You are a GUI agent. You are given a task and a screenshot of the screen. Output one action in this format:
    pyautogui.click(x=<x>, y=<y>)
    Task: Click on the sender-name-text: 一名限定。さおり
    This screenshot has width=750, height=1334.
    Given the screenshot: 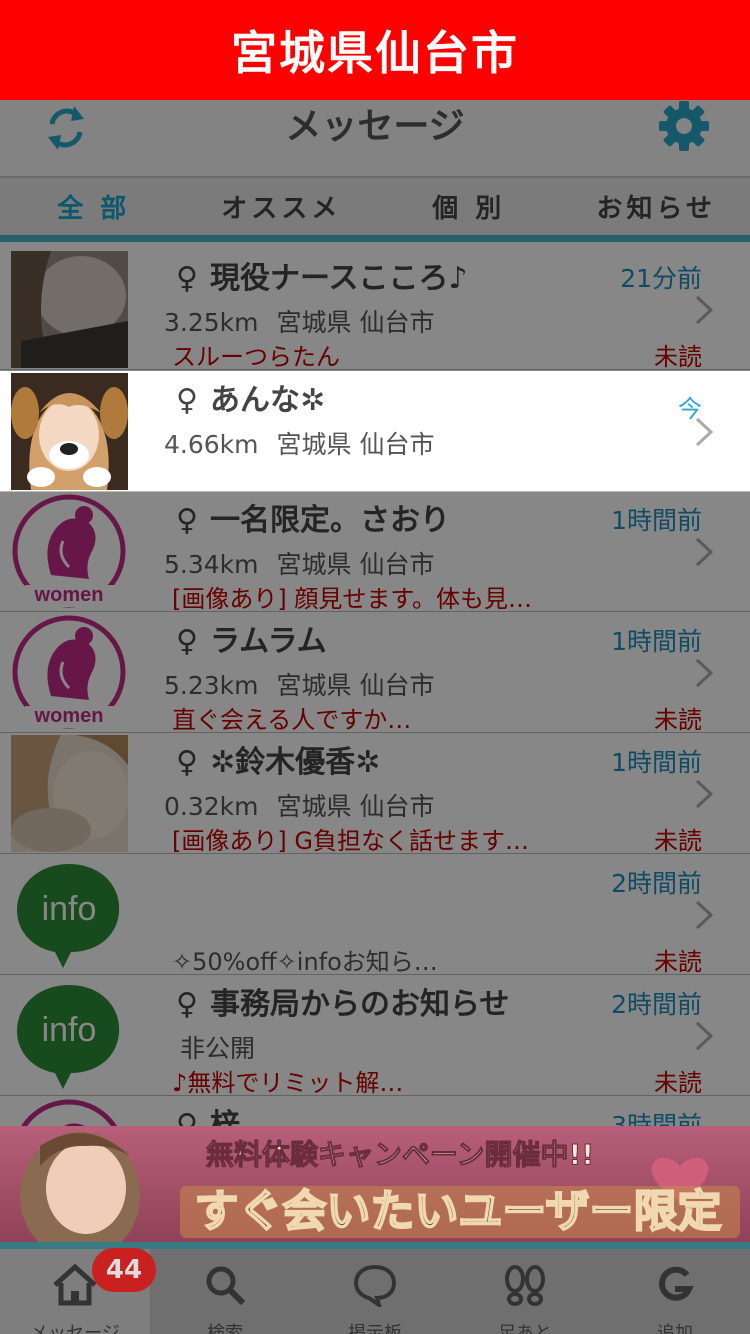 What is the action you would take?
    pyautogui.click(x=329, y=520)
    